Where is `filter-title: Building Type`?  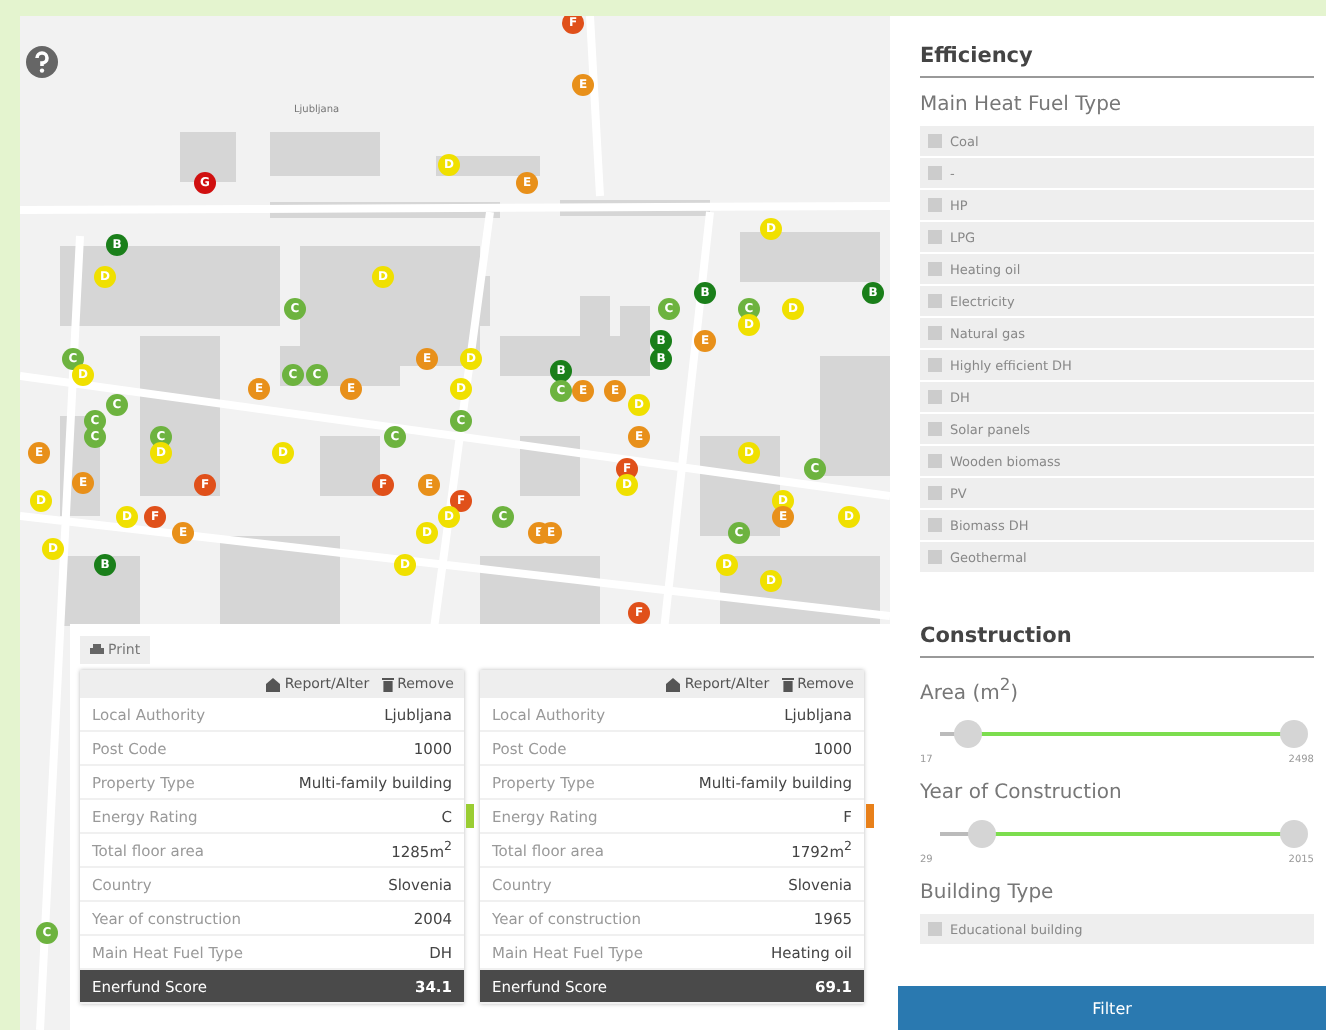
filter-title: Building Type is located at coordinates (988, 893).